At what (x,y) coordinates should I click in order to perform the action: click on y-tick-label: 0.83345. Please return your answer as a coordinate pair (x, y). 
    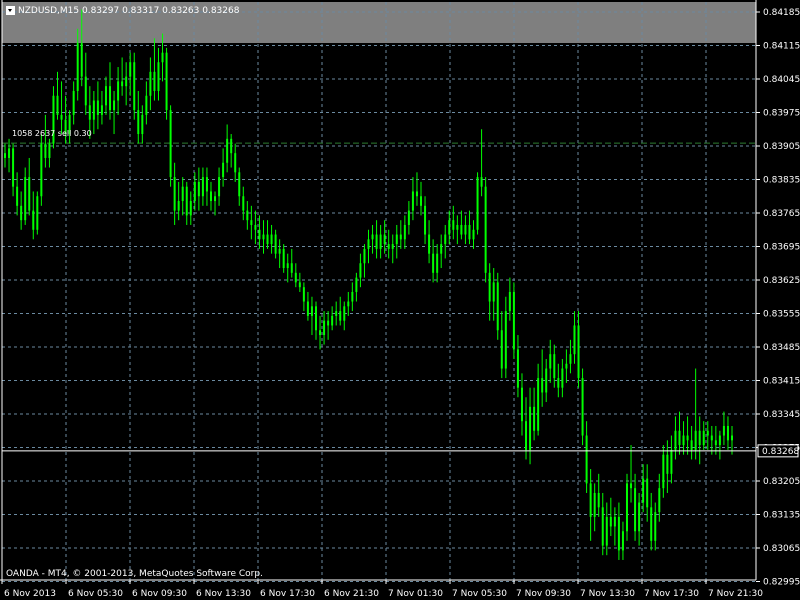
    Looking at the image, I should click on (781, 415).